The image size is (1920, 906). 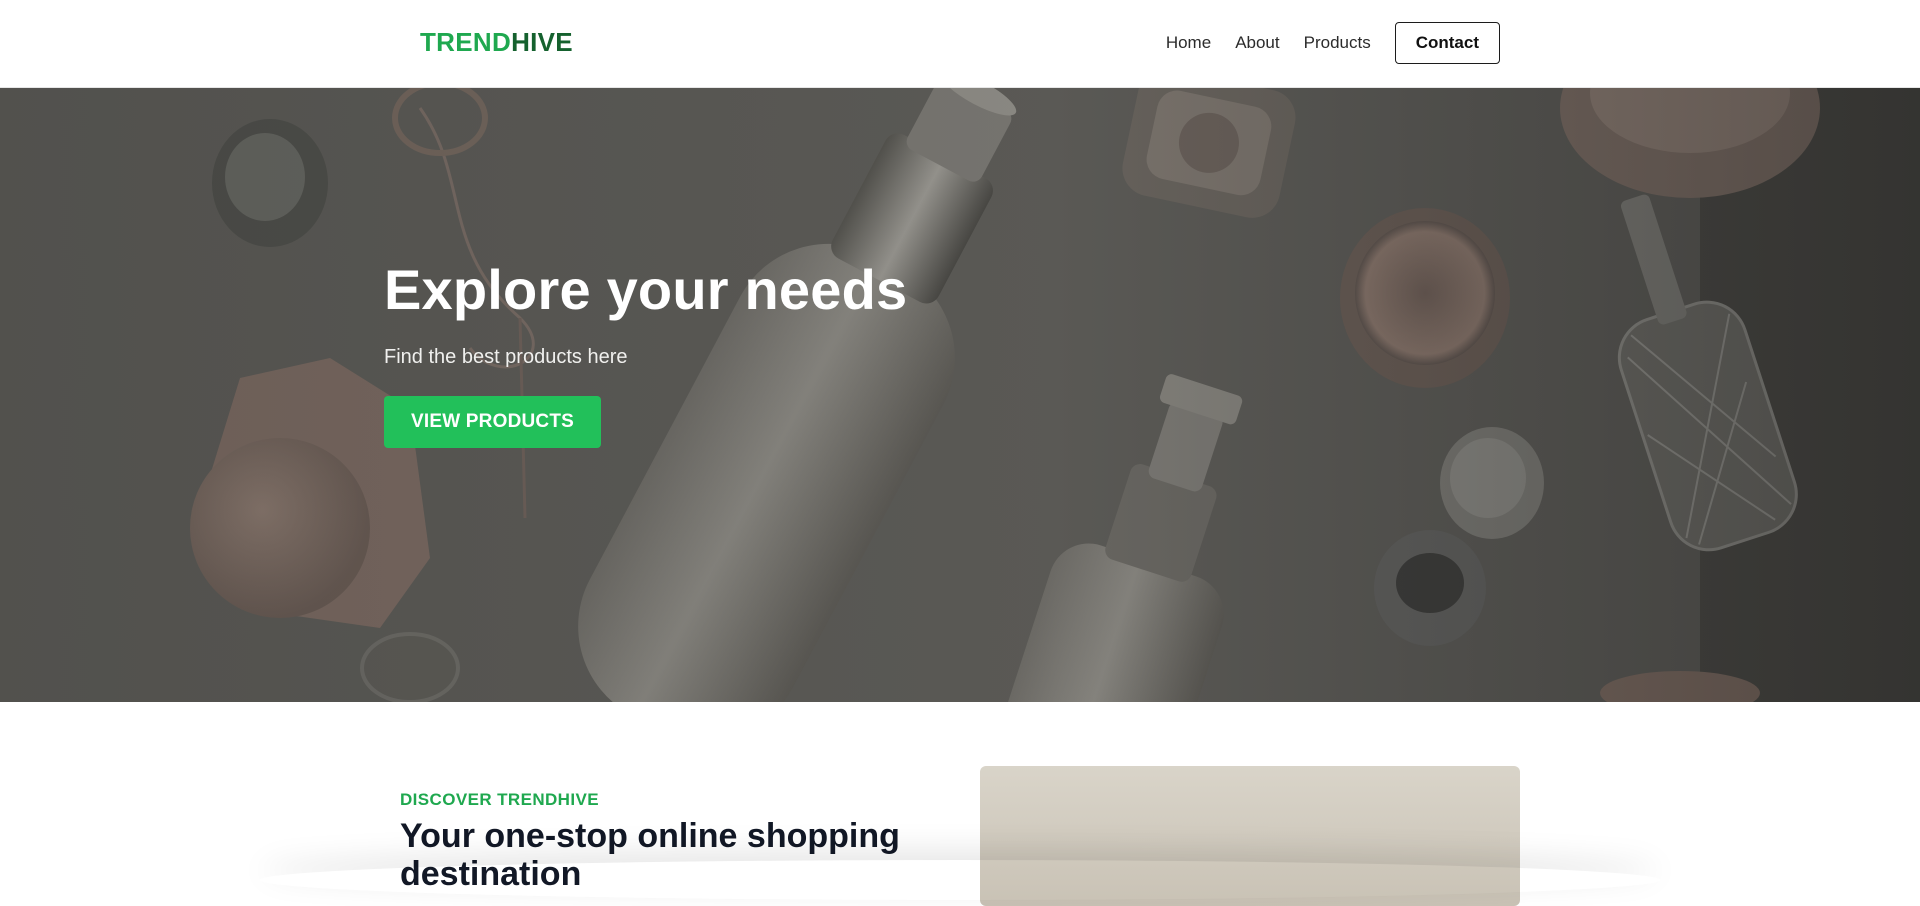 What do you see at coordinates (492, 422) in the screenshot?
I see `view-products-button: VIEW PRODUCTS` at bounding box center [492, 422].